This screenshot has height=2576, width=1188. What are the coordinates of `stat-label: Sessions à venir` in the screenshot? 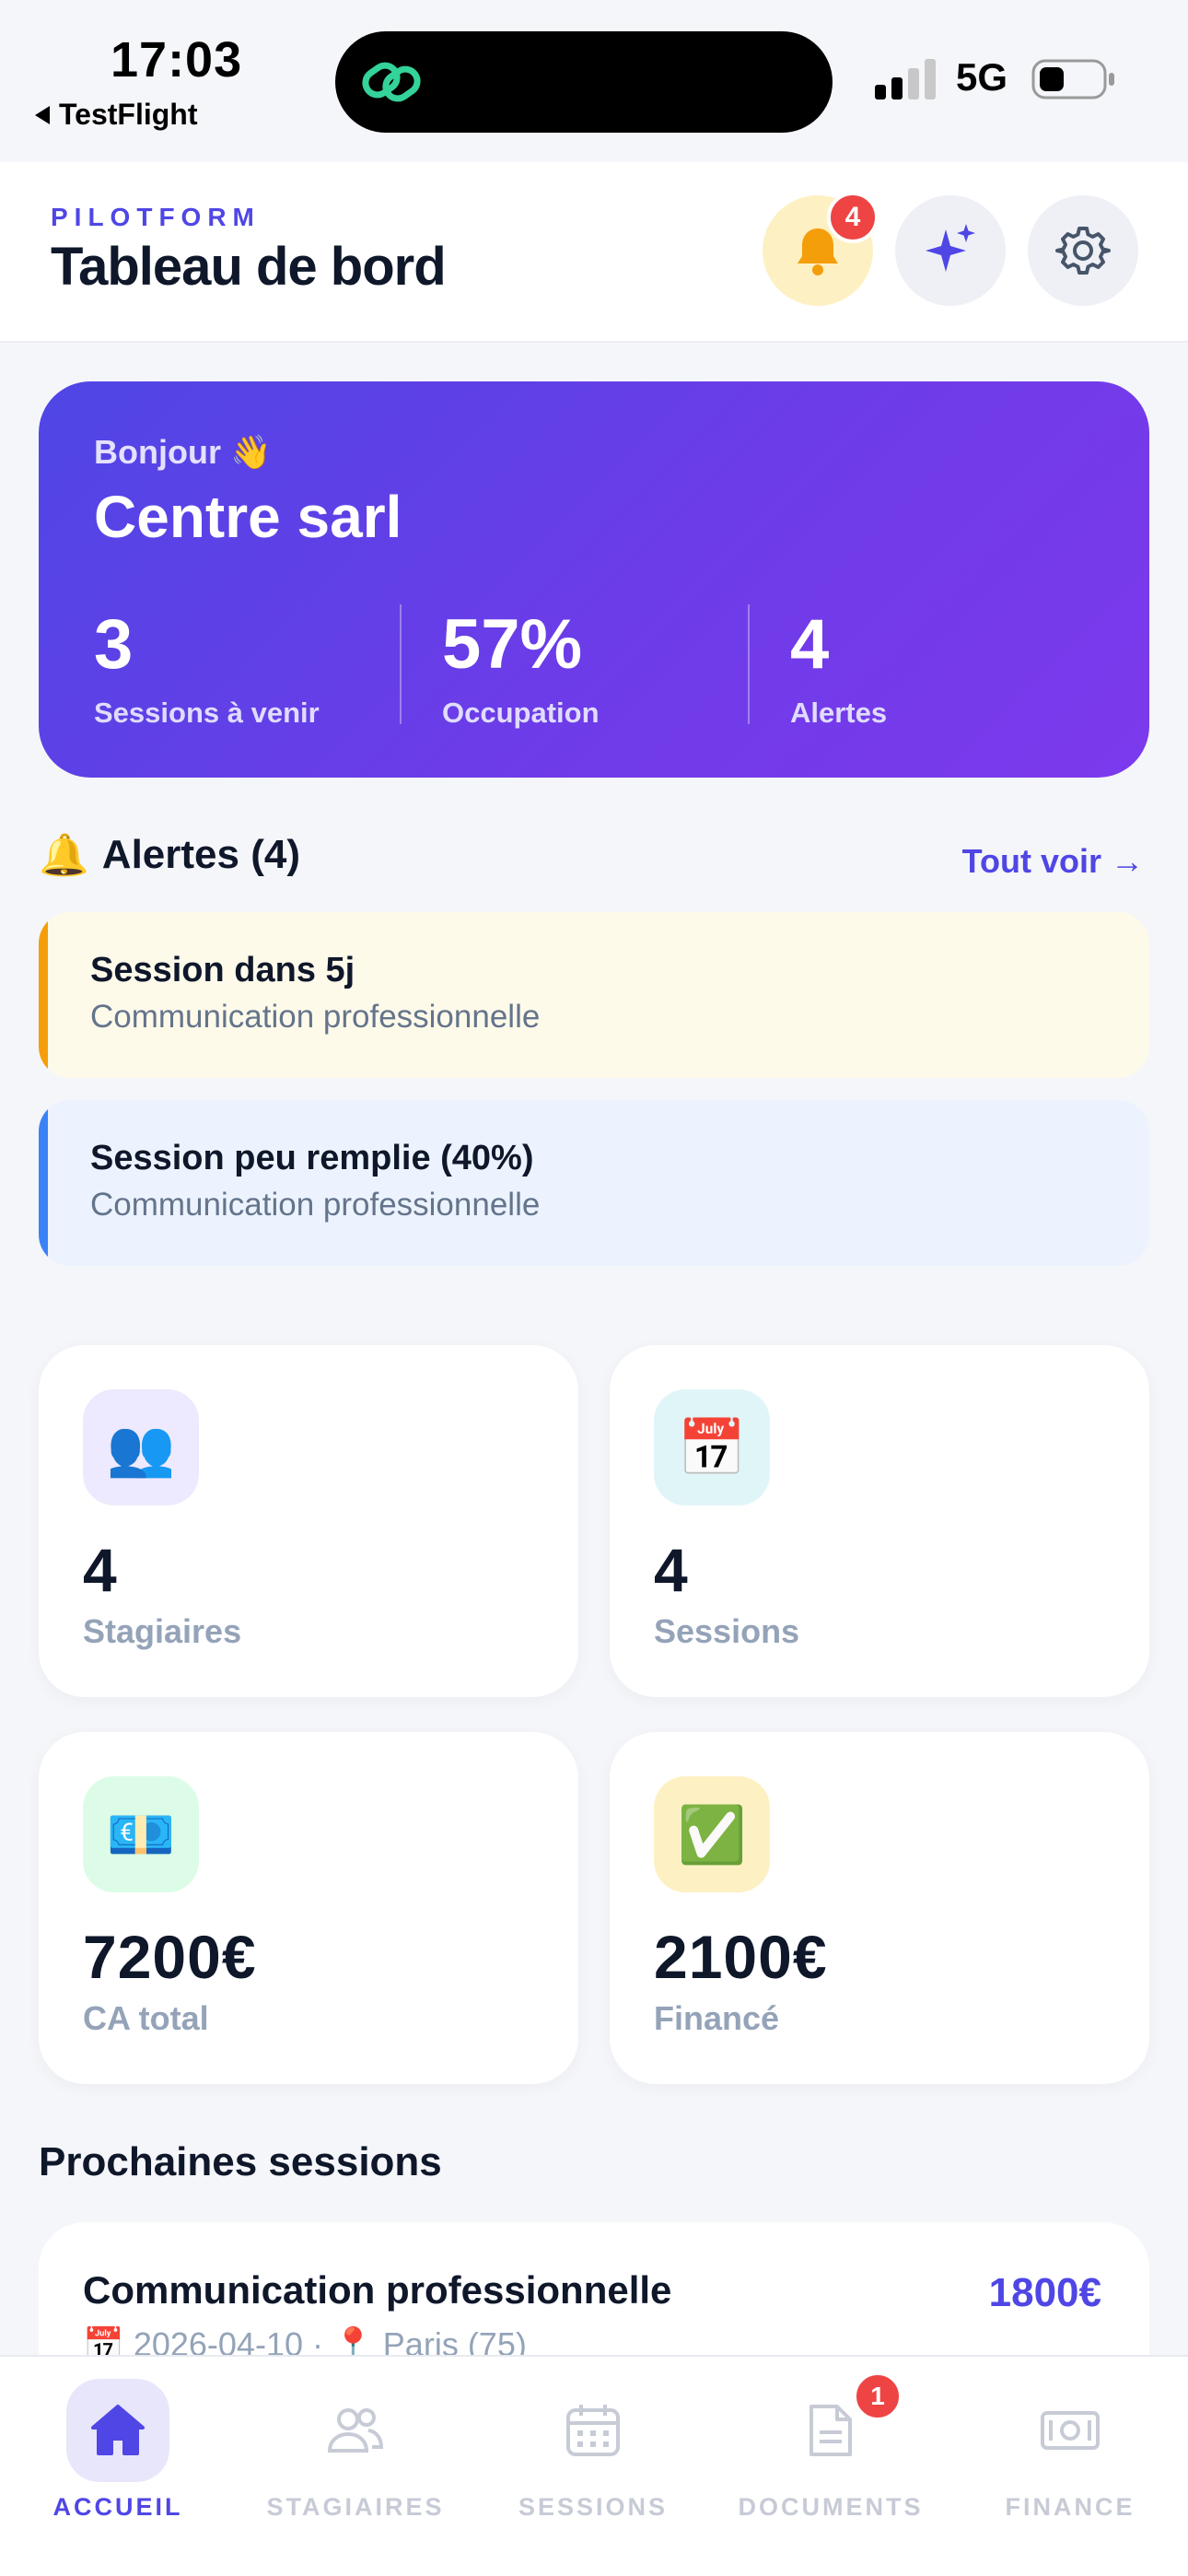 It's located at (207, 713).